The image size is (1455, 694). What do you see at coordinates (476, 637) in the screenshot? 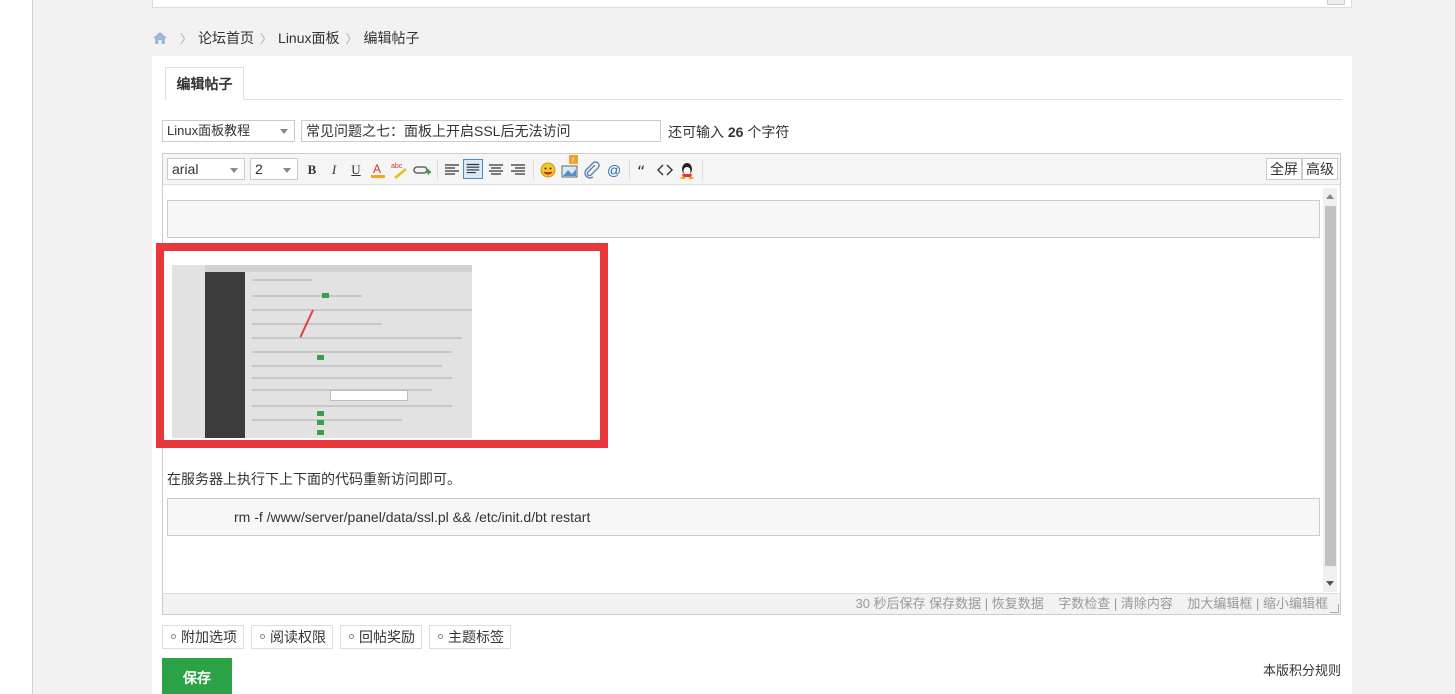
I see `option-topic-tags-label: 主题标签` at bounding box center [476, 637].